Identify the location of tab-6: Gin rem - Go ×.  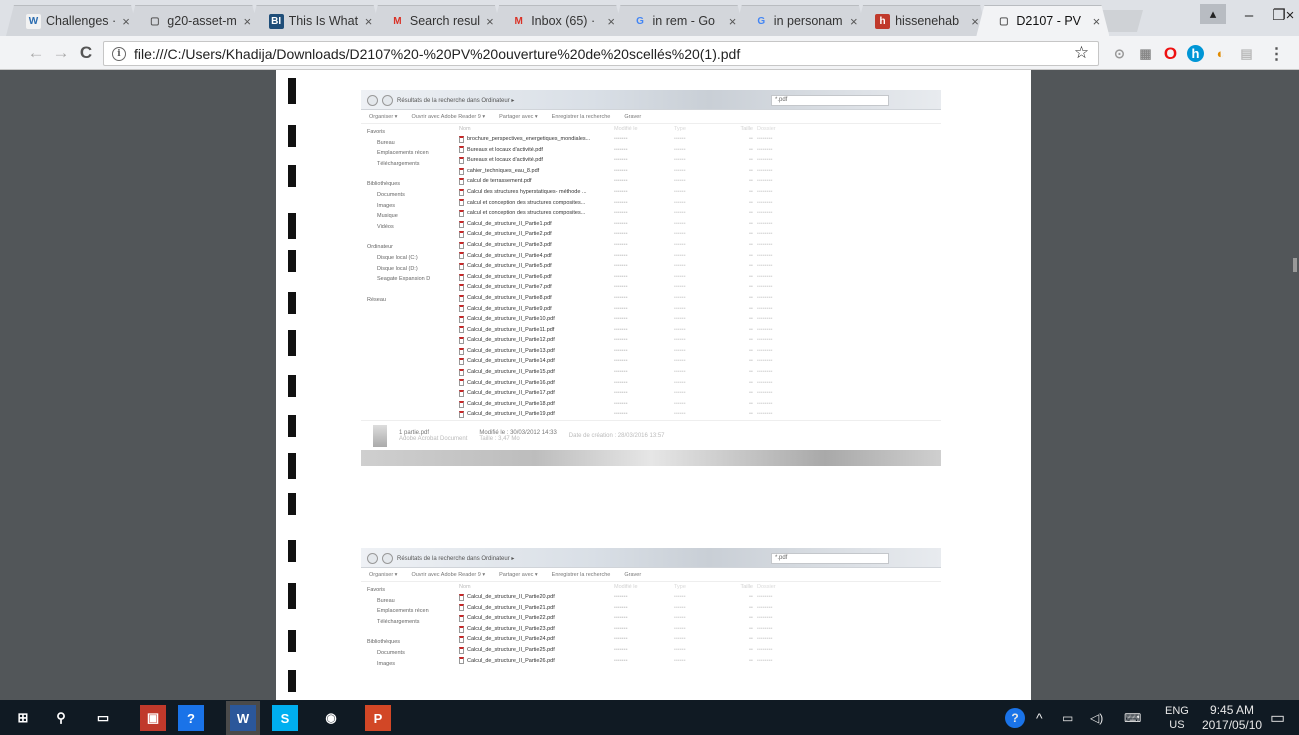
(679, 20).